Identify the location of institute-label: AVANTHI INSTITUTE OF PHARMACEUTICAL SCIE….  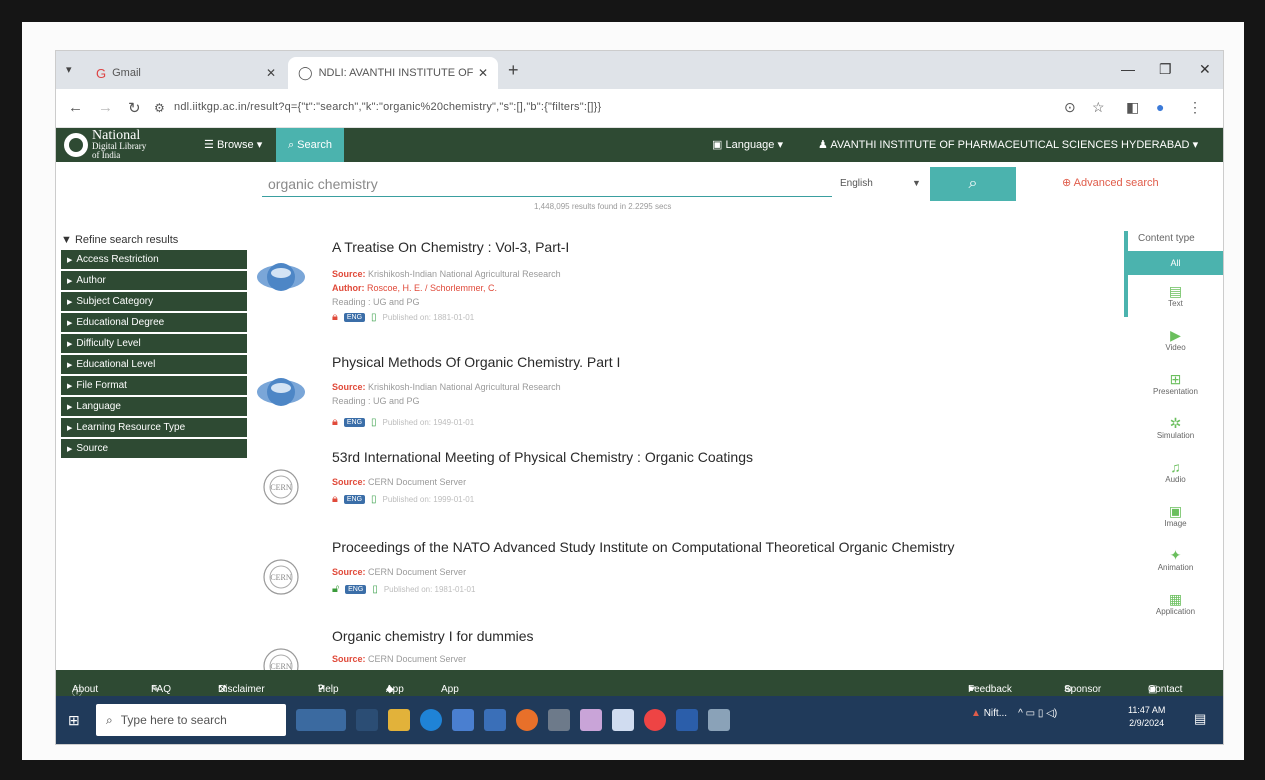
(1010, 145).